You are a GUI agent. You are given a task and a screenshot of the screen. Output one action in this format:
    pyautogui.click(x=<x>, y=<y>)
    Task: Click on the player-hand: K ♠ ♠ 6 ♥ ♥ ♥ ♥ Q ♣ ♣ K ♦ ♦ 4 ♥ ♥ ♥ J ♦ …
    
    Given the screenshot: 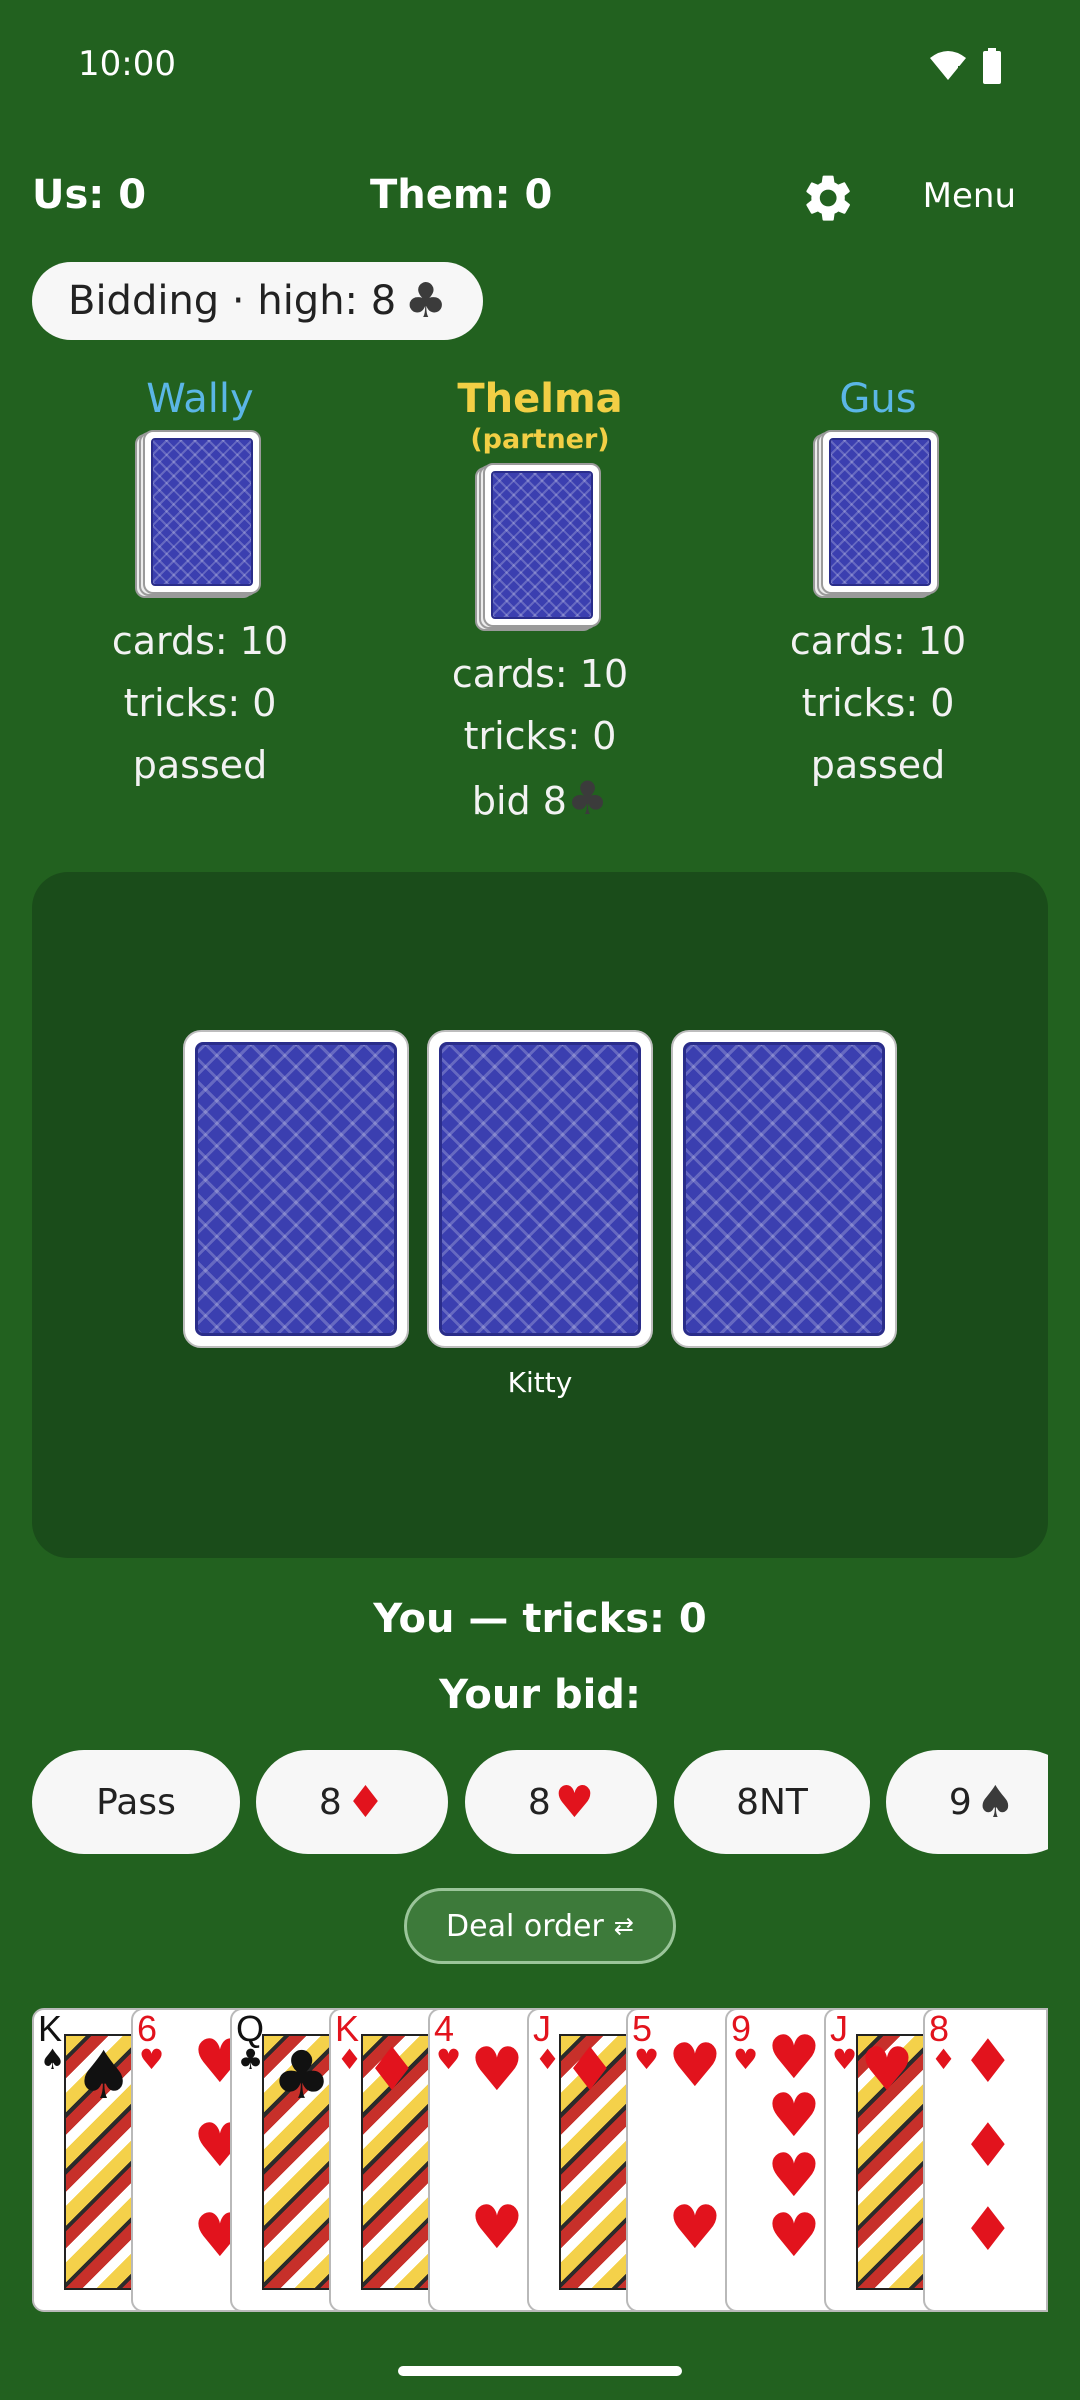 What is the action you would take?
    pyautogui.click(x=540, y=2161)
    